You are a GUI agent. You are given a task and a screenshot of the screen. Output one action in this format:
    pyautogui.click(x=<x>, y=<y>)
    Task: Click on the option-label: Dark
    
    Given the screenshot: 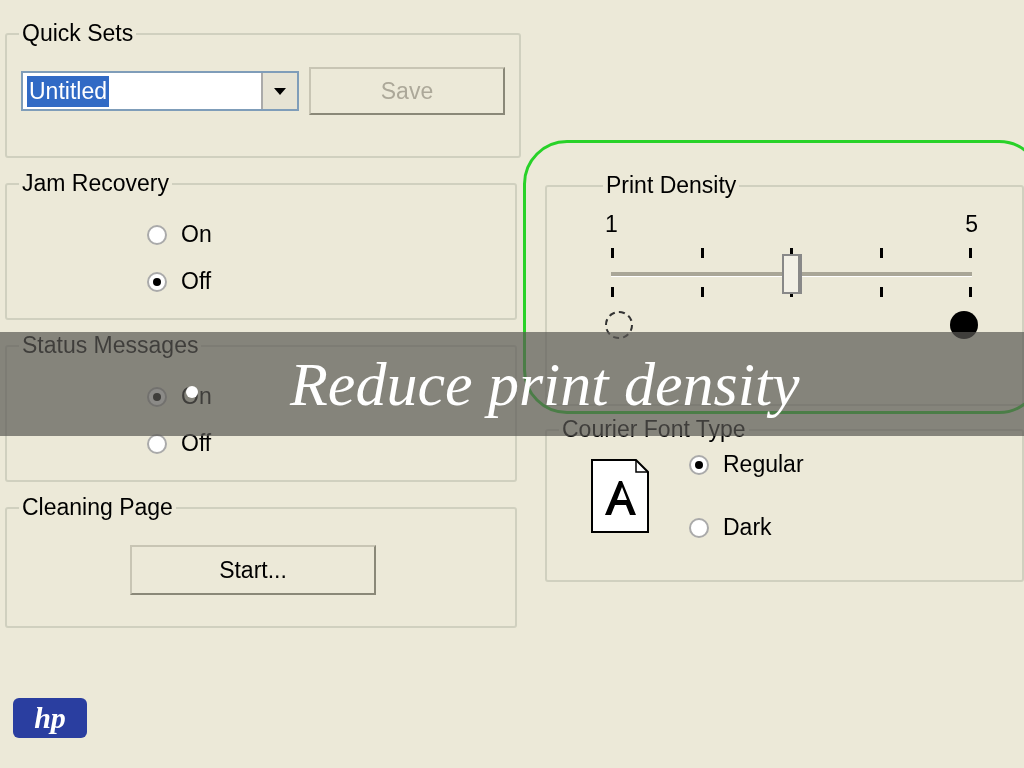 What is the action you would take?
    pyautogui.click(x=747, y=527)
    